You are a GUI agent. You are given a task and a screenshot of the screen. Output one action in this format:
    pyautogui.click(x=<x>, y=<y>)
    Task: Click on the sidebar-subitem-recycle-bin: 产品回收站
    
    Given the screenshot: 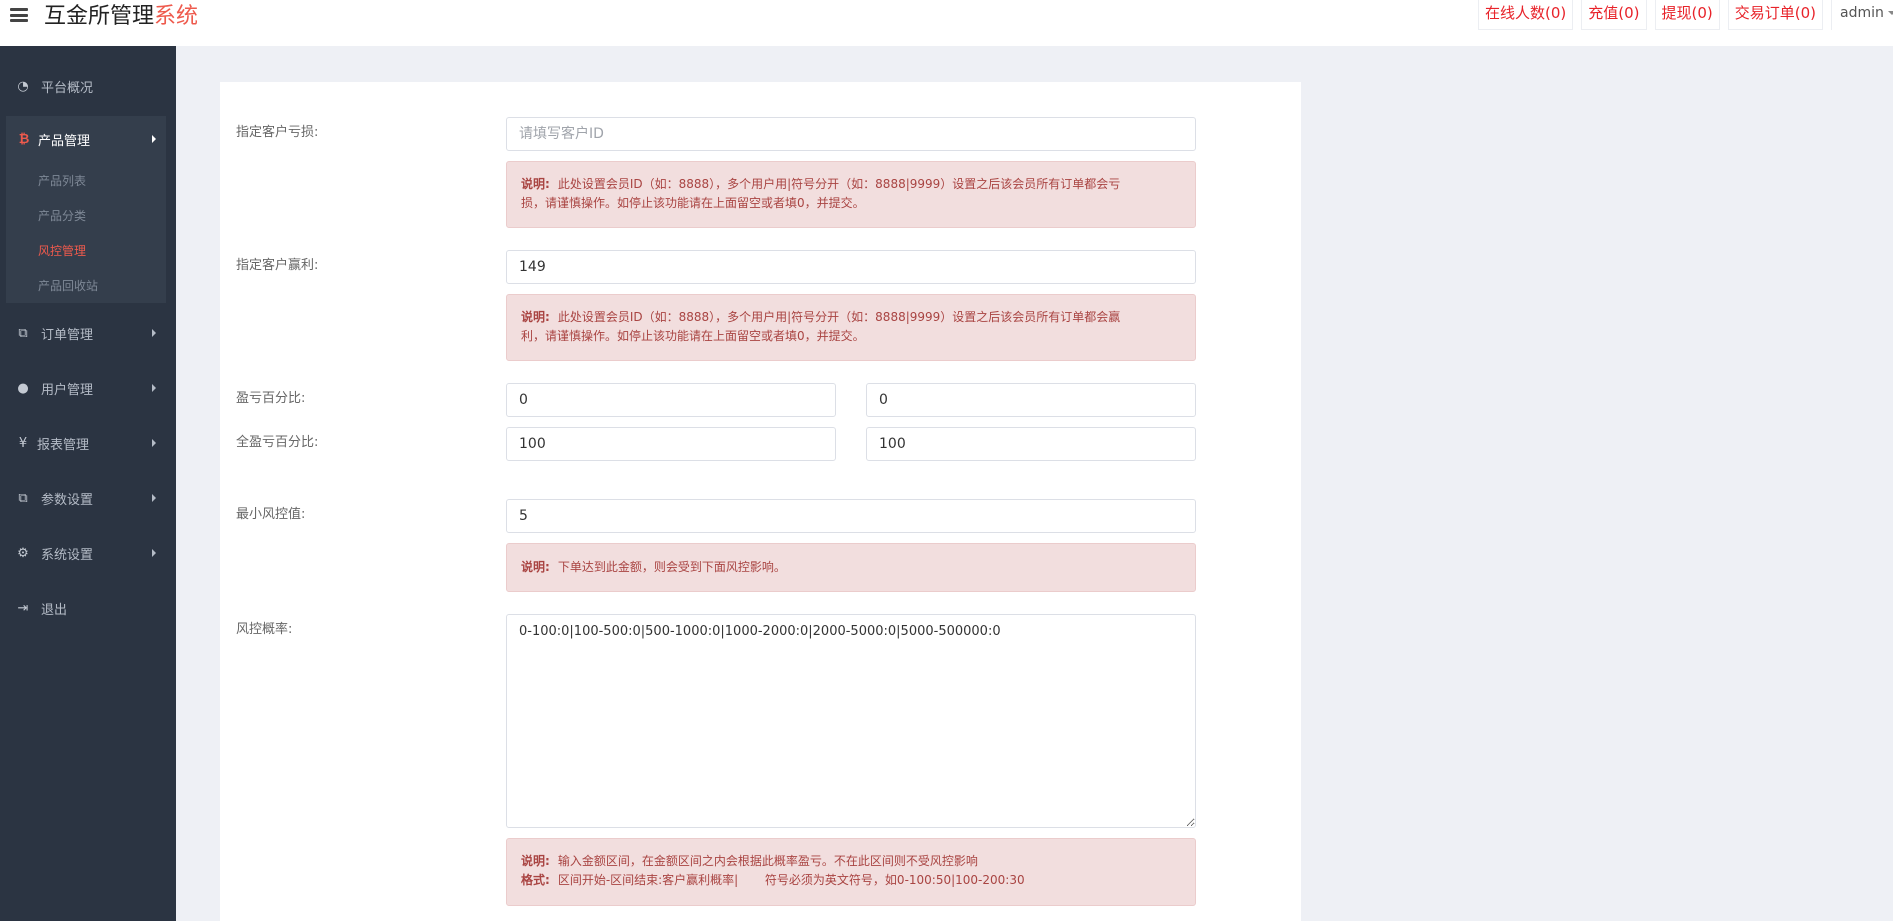 What is the action you would take?
    pyautogui.click(x=68, y=286)
    